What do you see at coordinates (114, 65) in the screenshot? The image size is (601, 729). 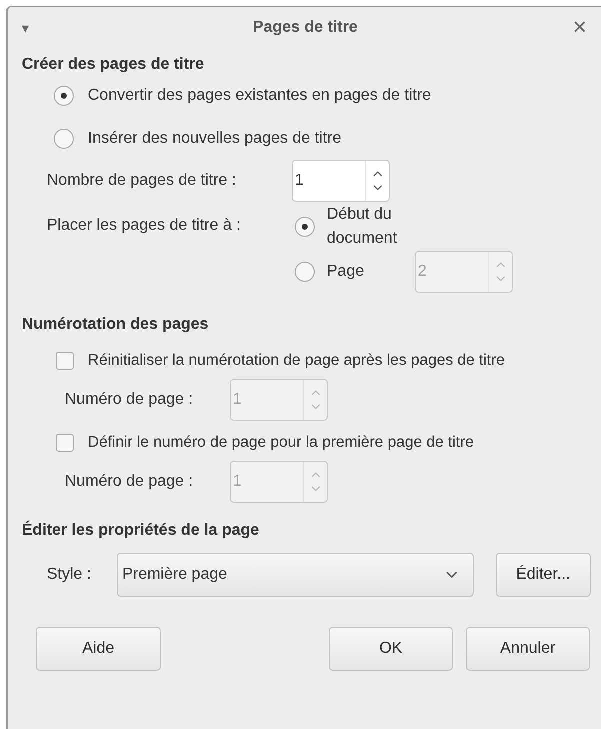 I see `section-heading: Créer des pages de titre` at bounding box center [114, 65].